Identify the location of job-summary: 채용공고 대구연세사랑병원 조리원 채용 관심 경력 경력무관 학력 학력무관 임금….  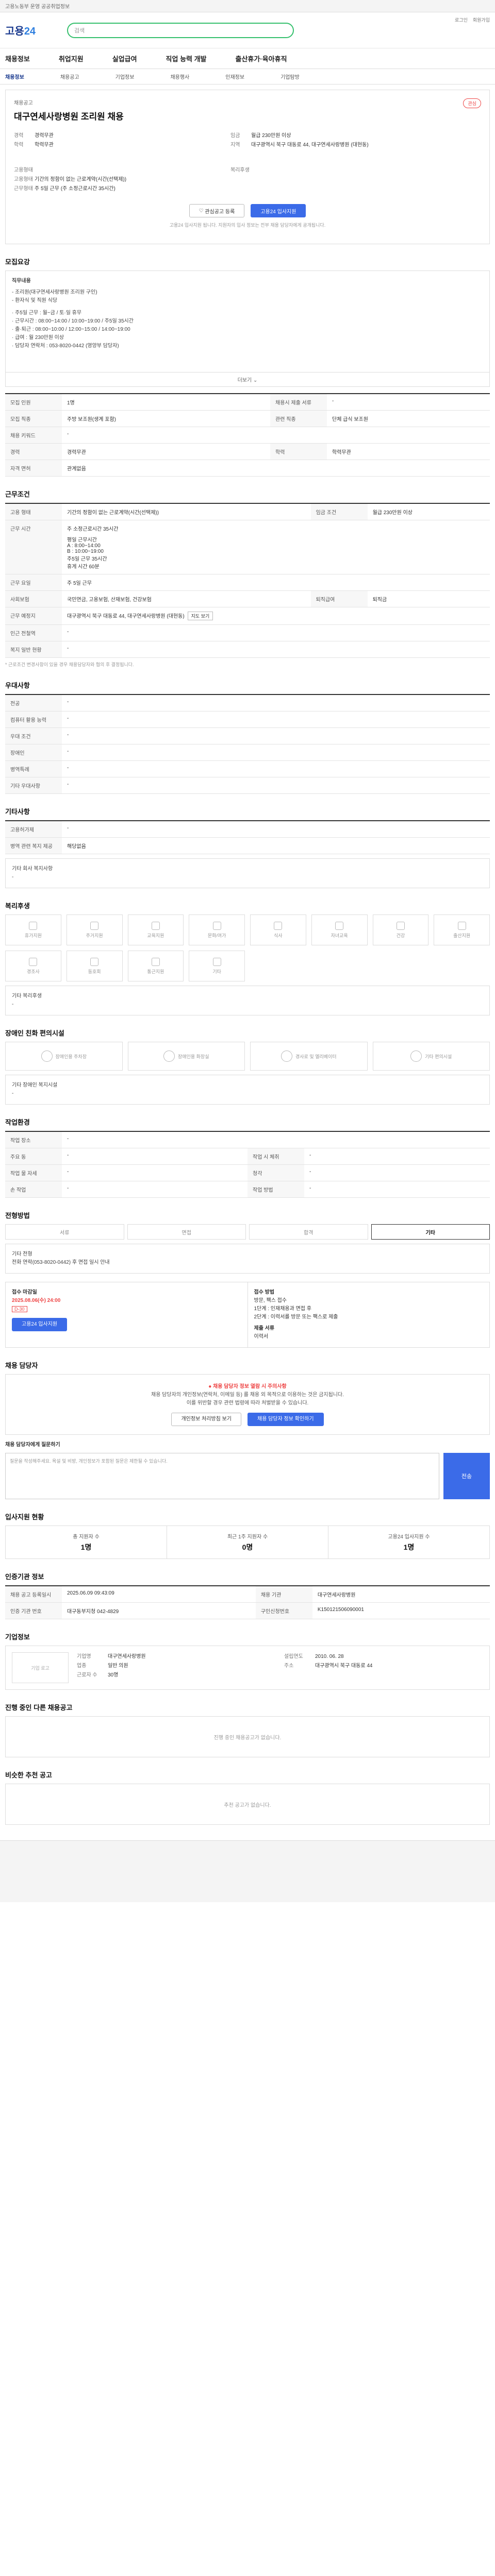
(247, 167).